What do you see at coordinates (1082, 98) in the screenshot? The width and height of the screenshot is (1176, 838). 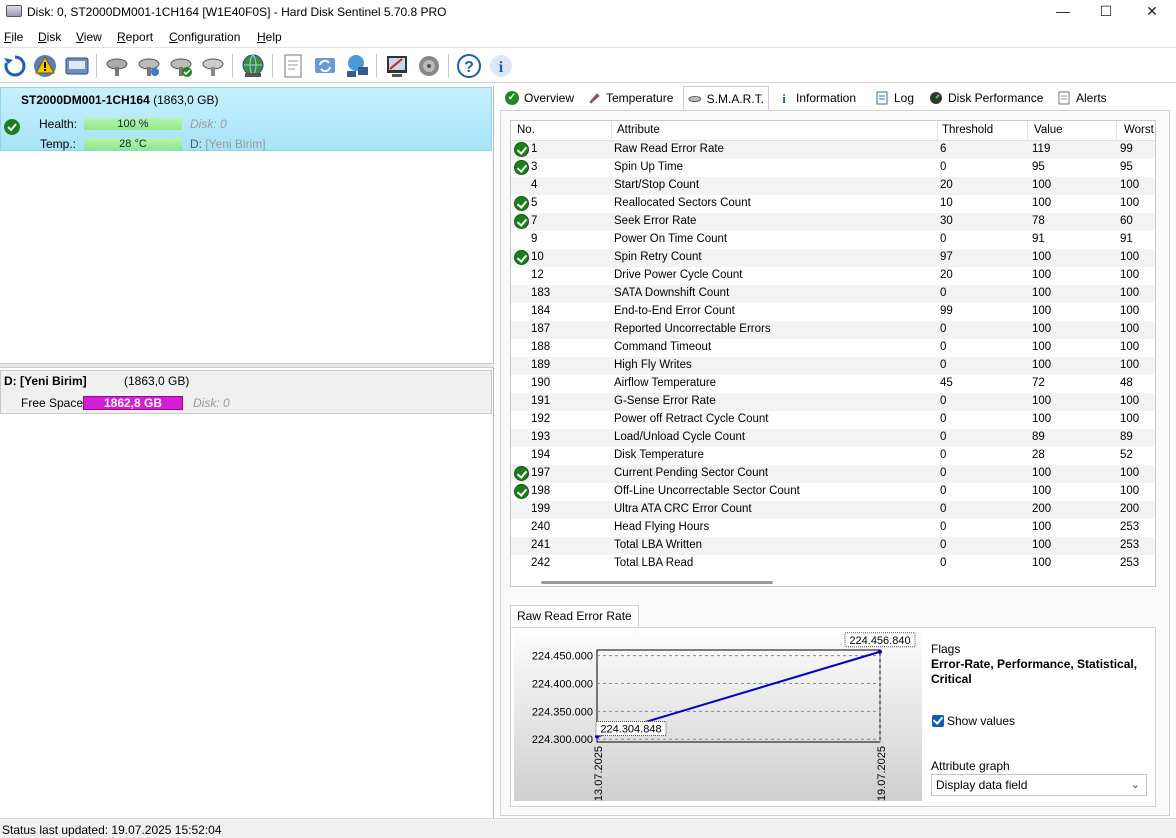 I see `tab-alerts: Alerts` at bounding box center [1082, 98].